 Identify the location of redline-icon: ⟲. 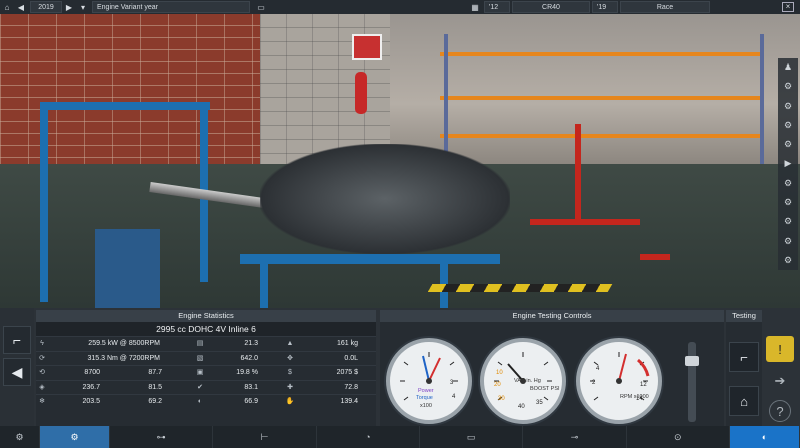
(42, 372).